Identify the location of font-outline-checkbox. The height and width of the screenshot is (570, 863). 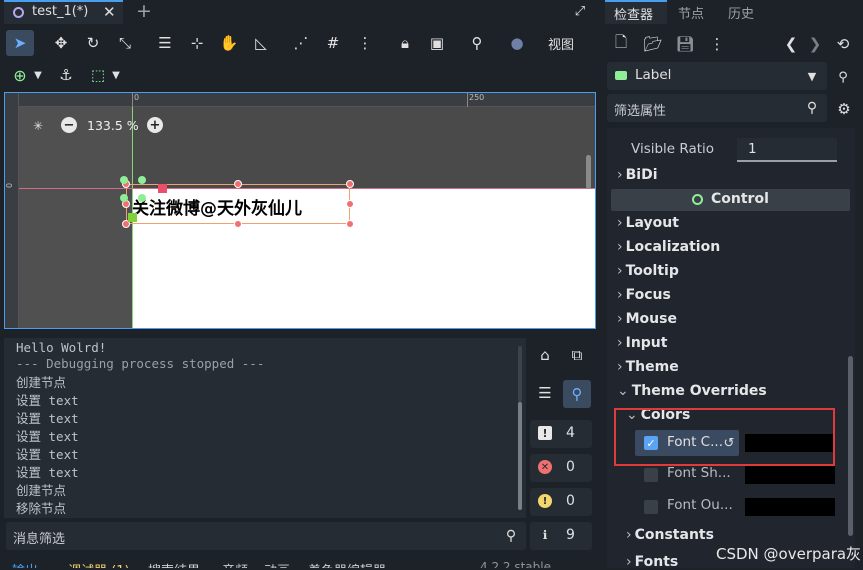
(651, 507).